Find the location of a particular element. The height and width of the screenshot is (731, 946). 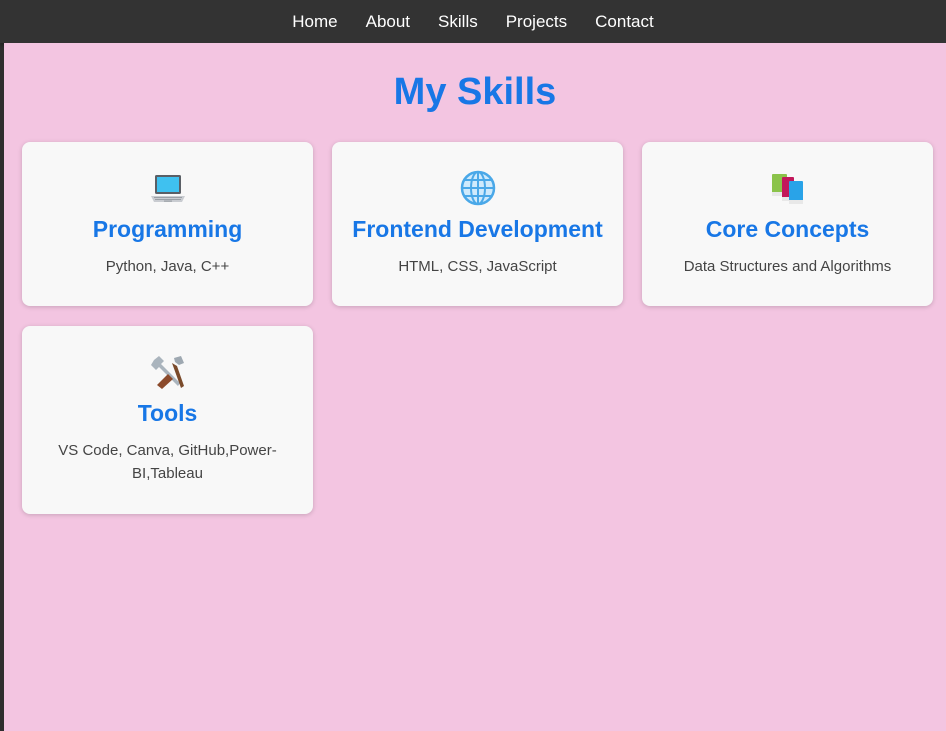

navbar: Home About Skills Projects Contact is located at coordinates (473, 21).